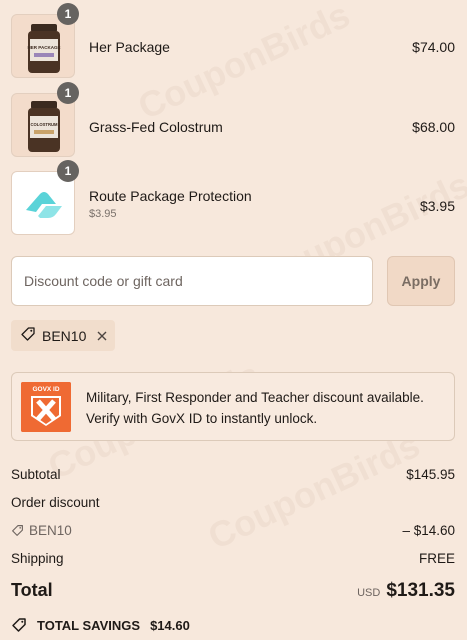 This screenshot has width=467, height=640. What do you see at coordinates (437, 206) in the screenshot?
I see `item-price: $3.95` at bounding box center [437, 206].